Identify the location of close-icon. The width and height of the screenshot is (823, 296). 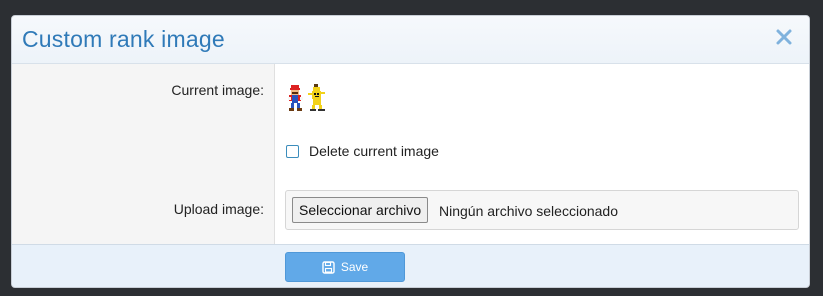
(784, 37).